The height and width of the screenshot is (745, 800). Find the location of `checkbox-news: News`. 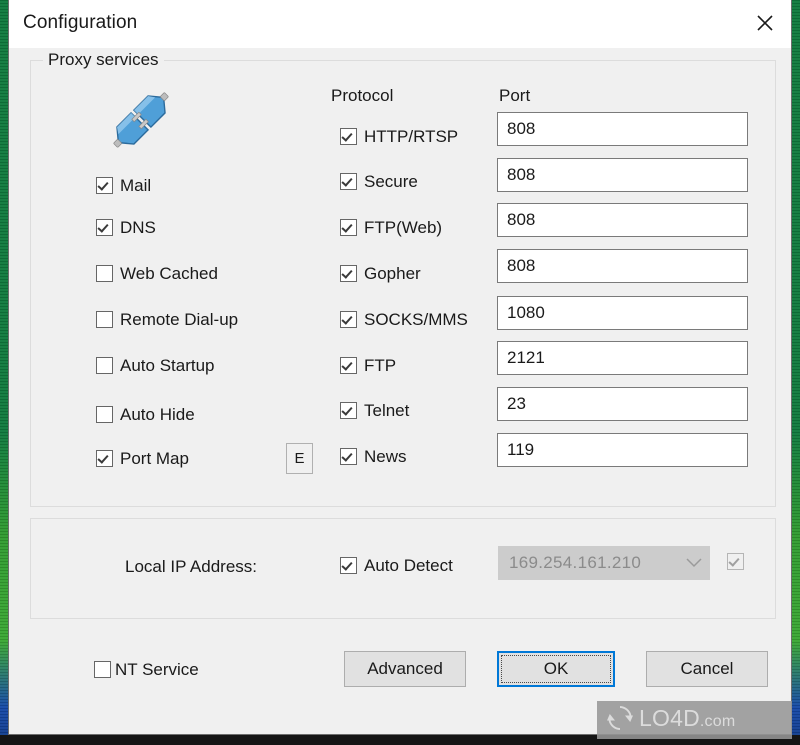

checkbox-news: News is located at coordinates (373, 456).